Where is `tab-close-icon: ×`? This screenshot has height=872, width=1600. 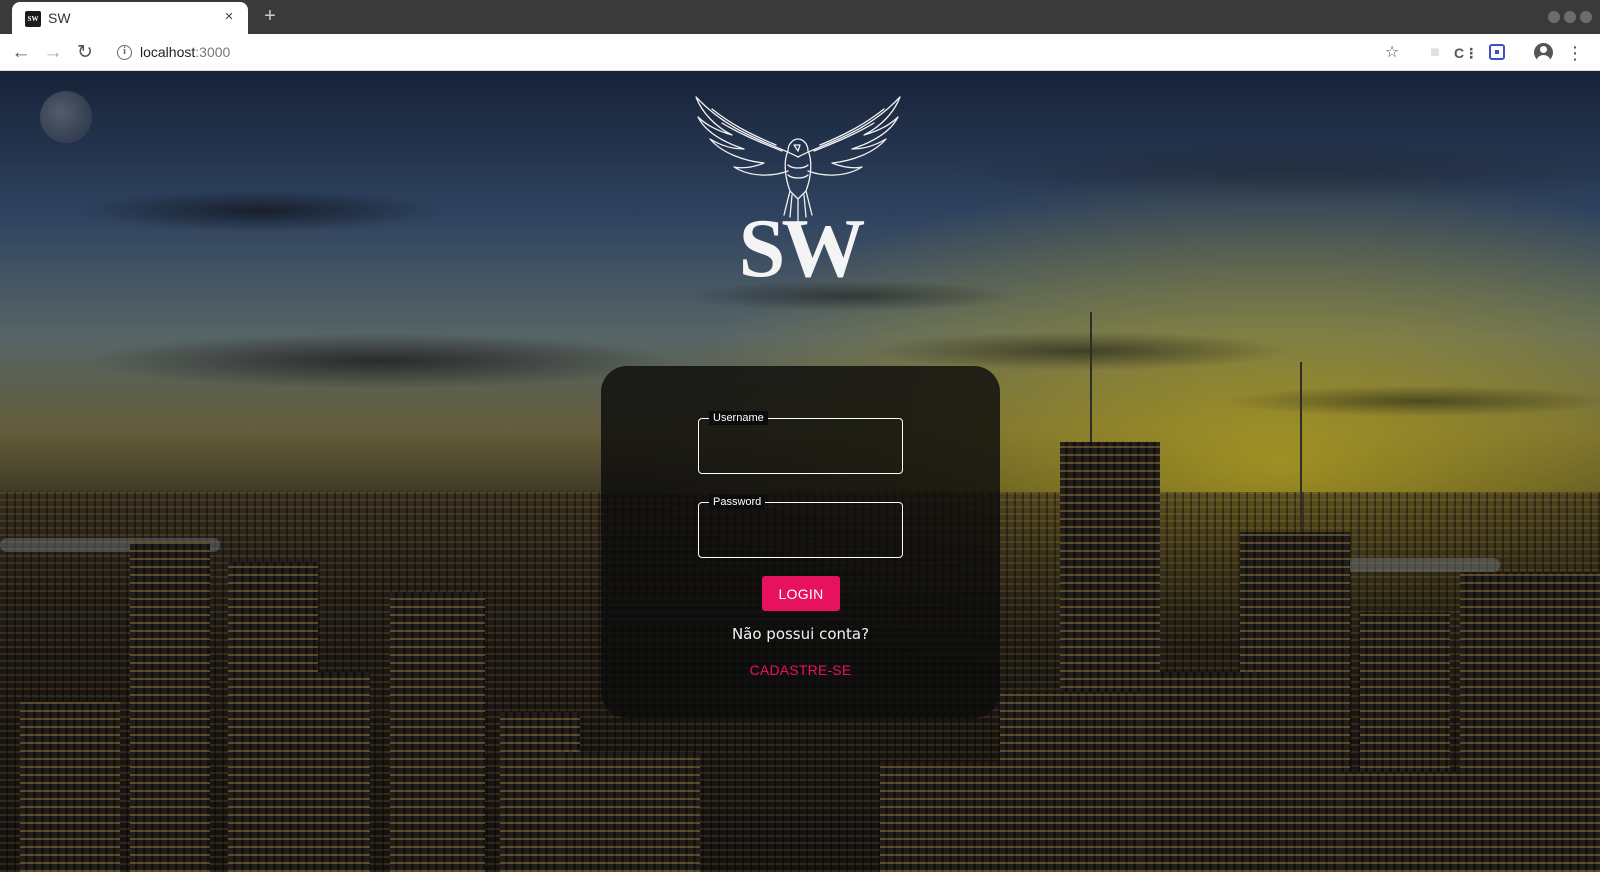 tab-close-icon: × is located at coordinates (229, 17).